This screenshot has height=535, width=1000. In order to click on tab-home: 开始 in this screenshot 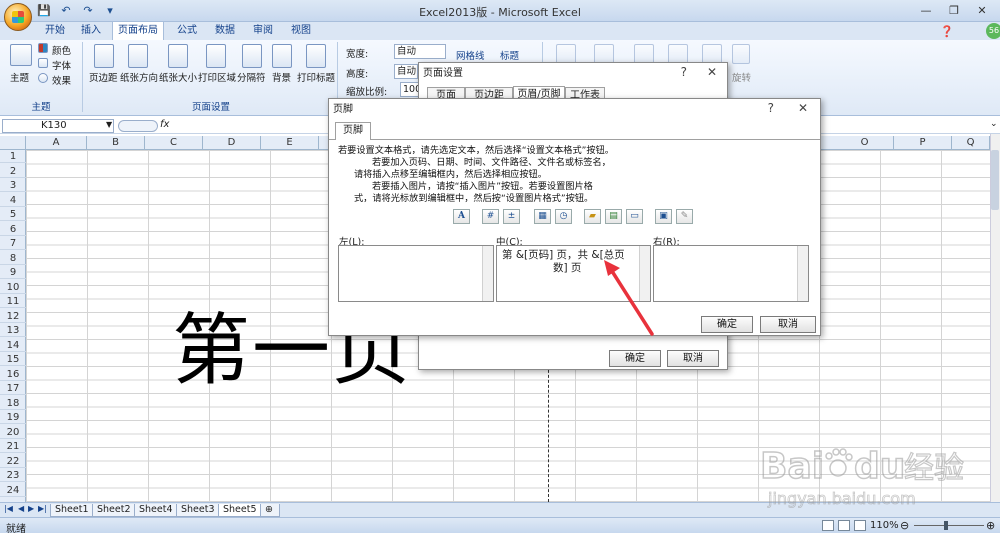, I will do `click(55, 31)`.